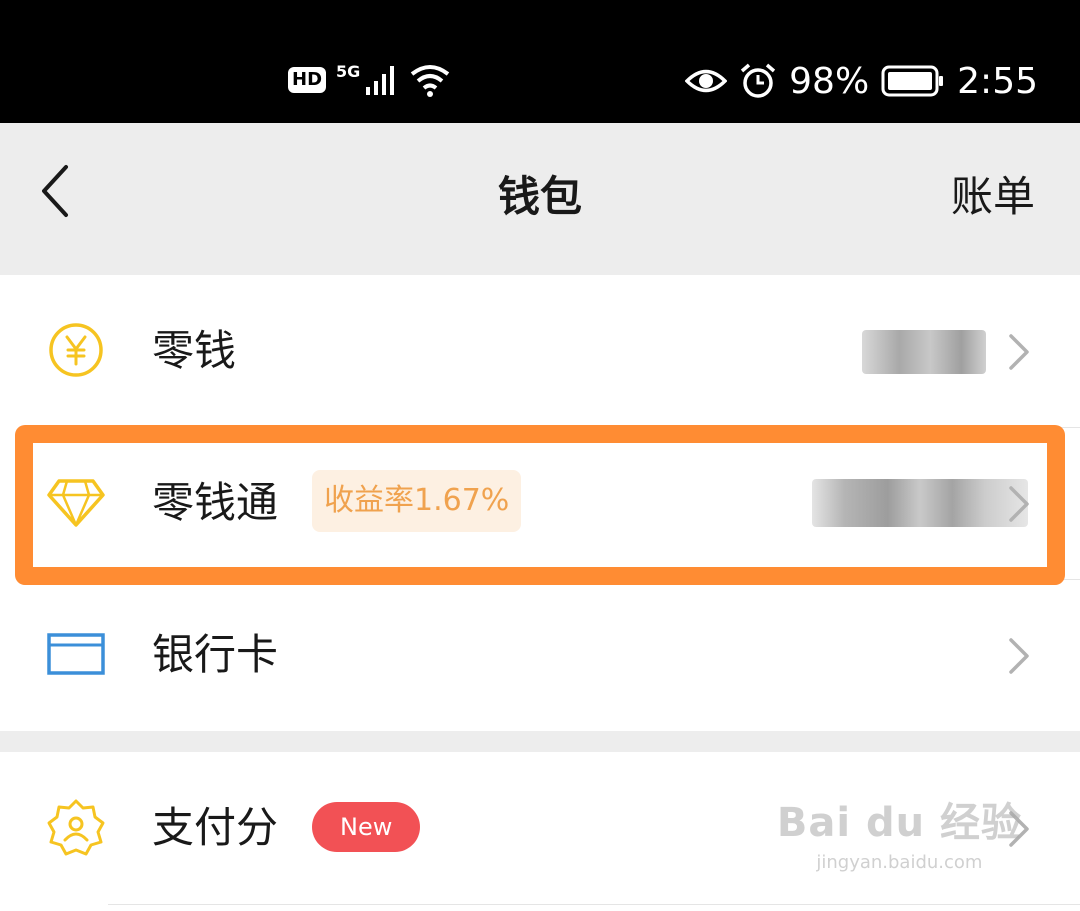 The width and height of the screenshot is (1080, 911). What do you see at coordinates (993, 193) in the screenshot?
I see `bill-button: 账单` at bounding box center [993, 193].